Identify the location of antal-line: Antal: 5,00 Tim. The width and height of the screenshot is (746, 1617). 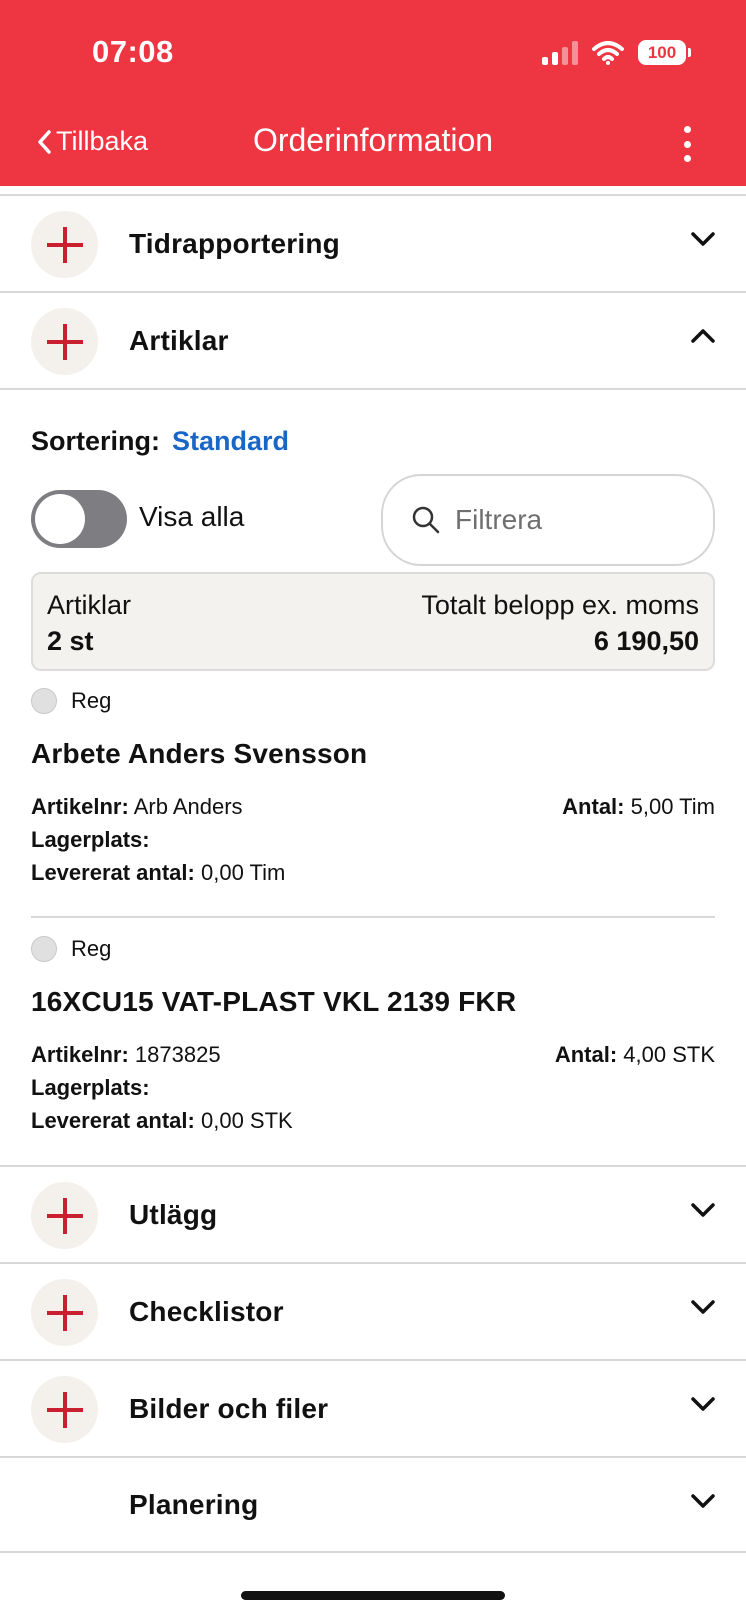
(638, 806).